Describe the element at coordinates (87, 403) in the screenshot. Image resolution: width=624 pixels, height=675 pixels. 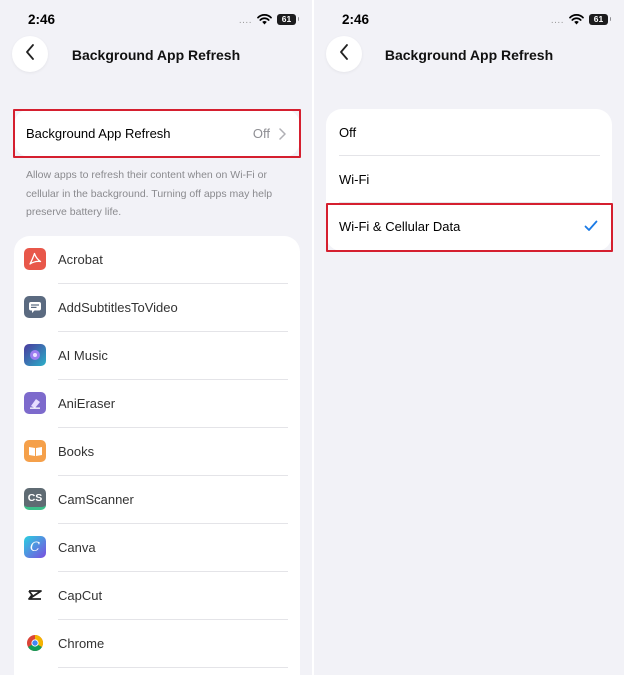
I see `app-name: AniEraser` at that location.